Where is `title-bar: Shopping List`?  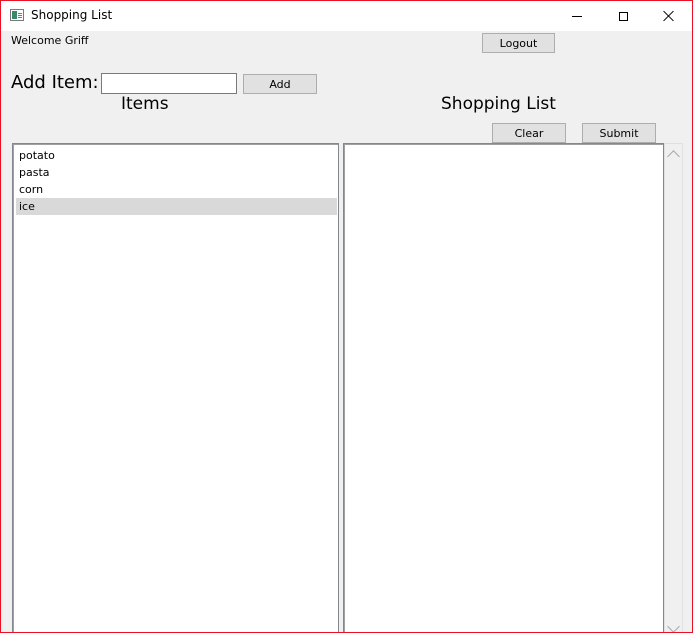 title-bar: Shopping List is located at coordinates (346, 16).